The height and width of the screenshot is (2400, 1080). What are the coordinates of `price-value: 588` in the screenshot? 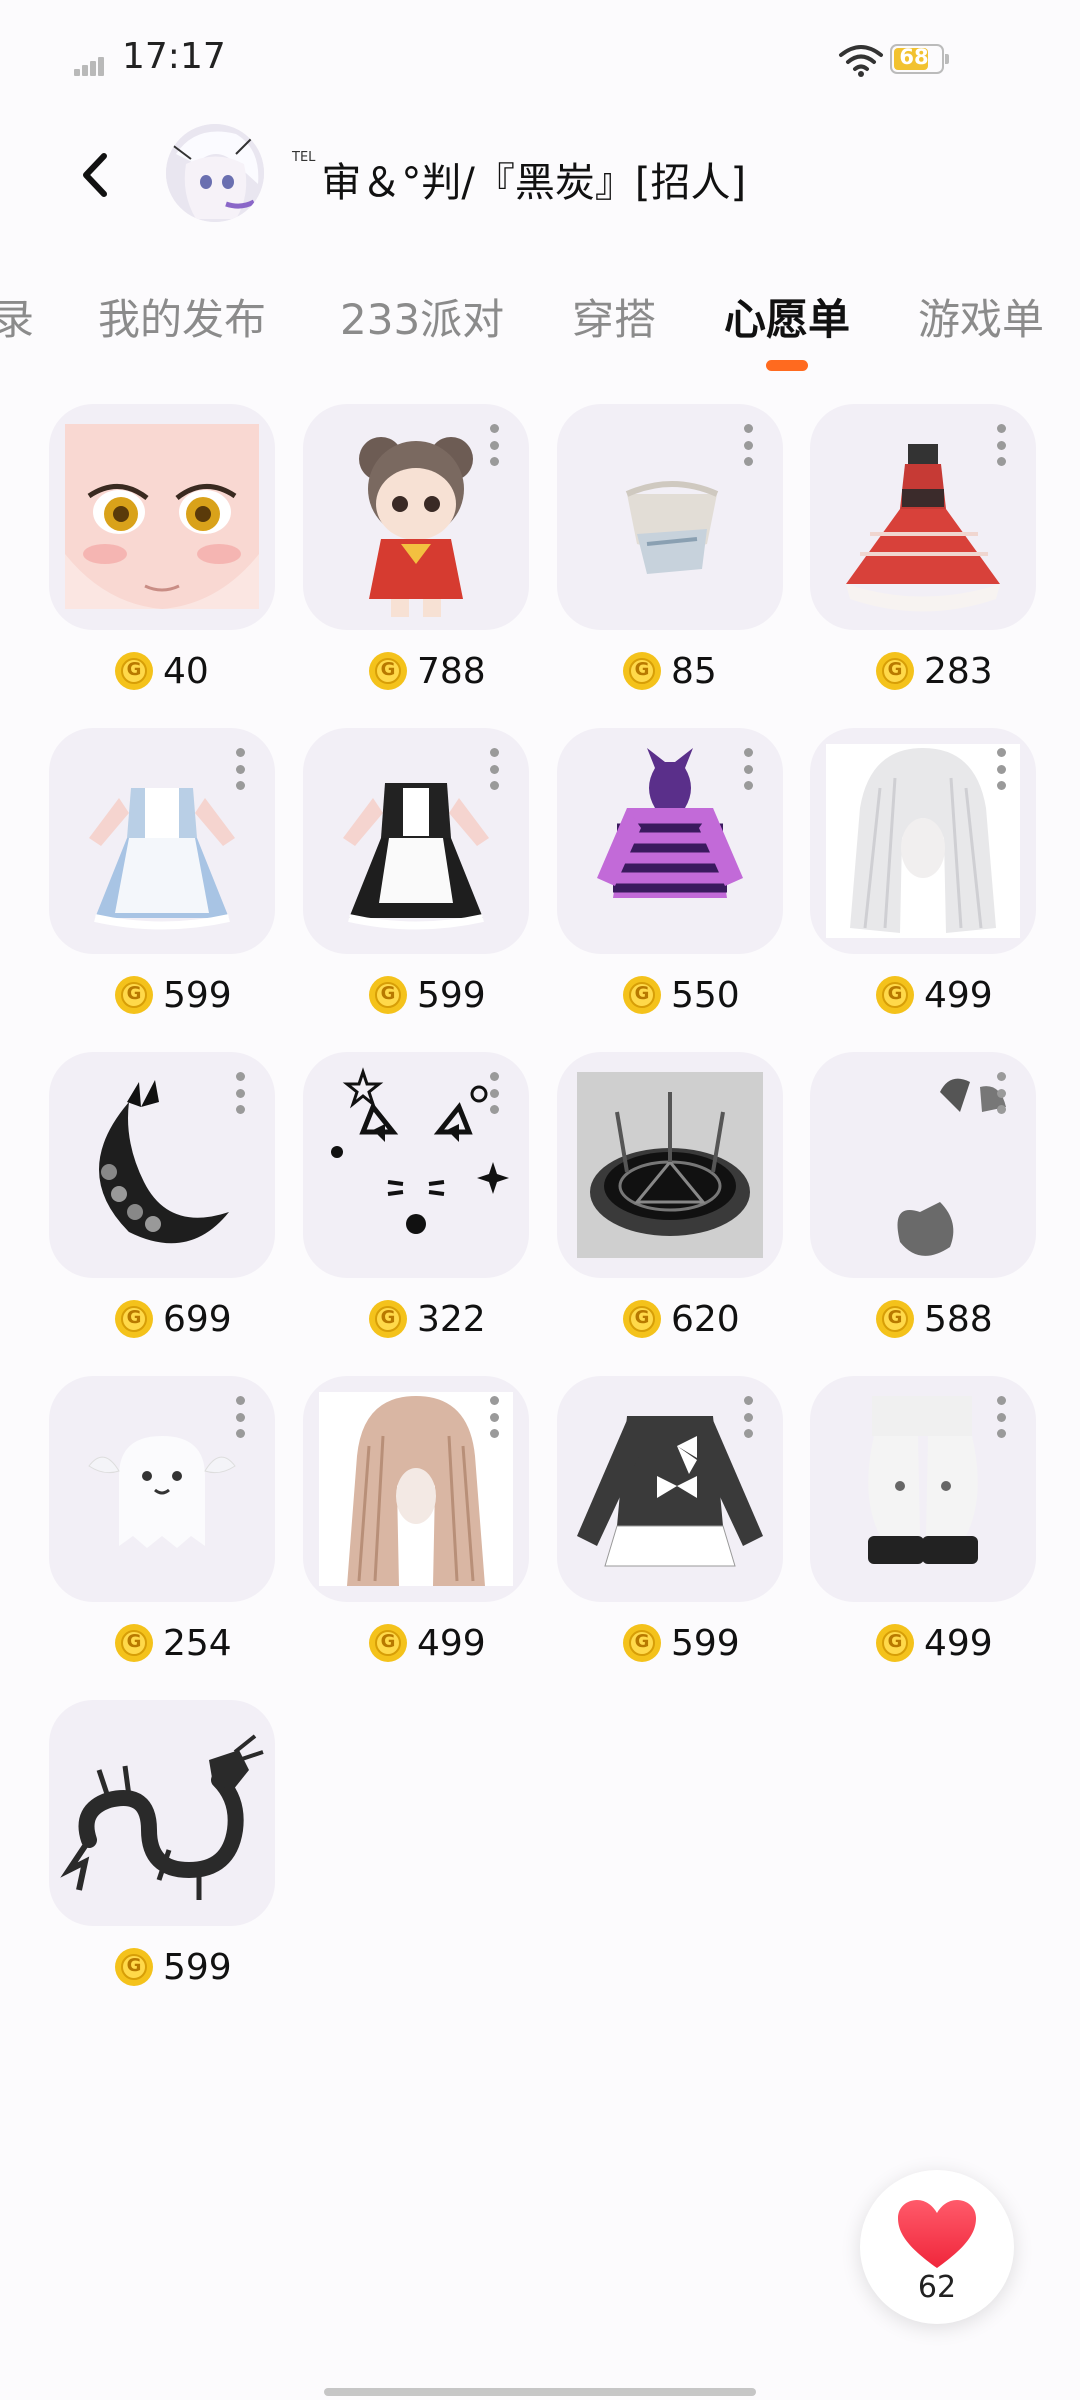 It's located at (958, 1319).